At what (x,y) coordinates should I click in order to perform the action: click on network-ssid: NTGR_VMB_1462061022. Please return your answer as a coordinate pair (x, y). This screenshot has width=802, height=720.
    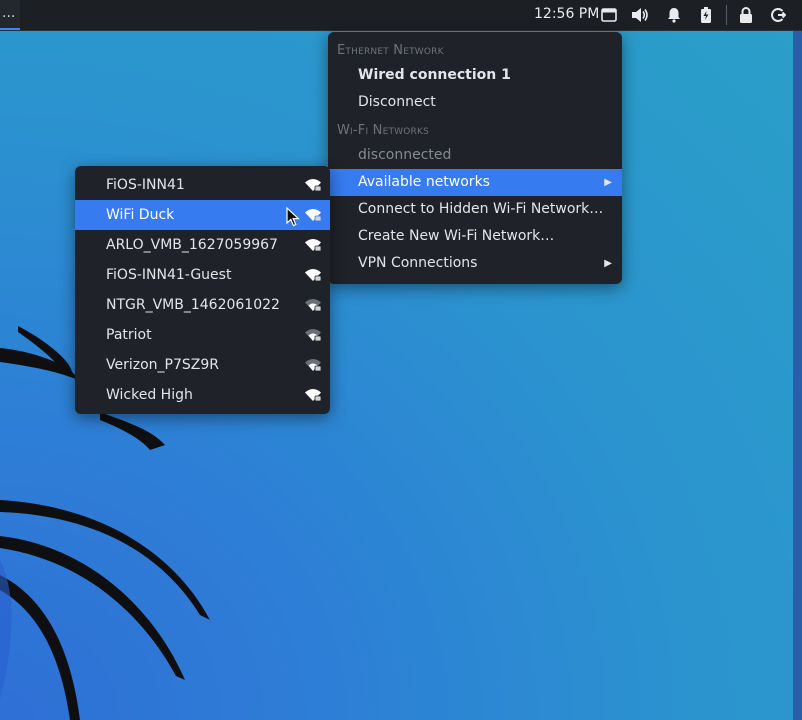
    Looking at the image, I should click on (193, 305).